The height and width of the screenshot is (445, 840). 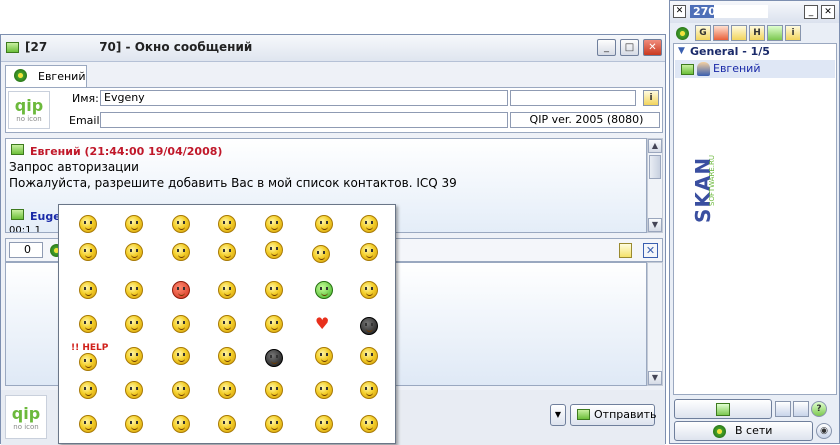 What do you see at coordinates (606, 47) in the screenshot?
I see `minimize-button: _` at bounding box center [606, 47].